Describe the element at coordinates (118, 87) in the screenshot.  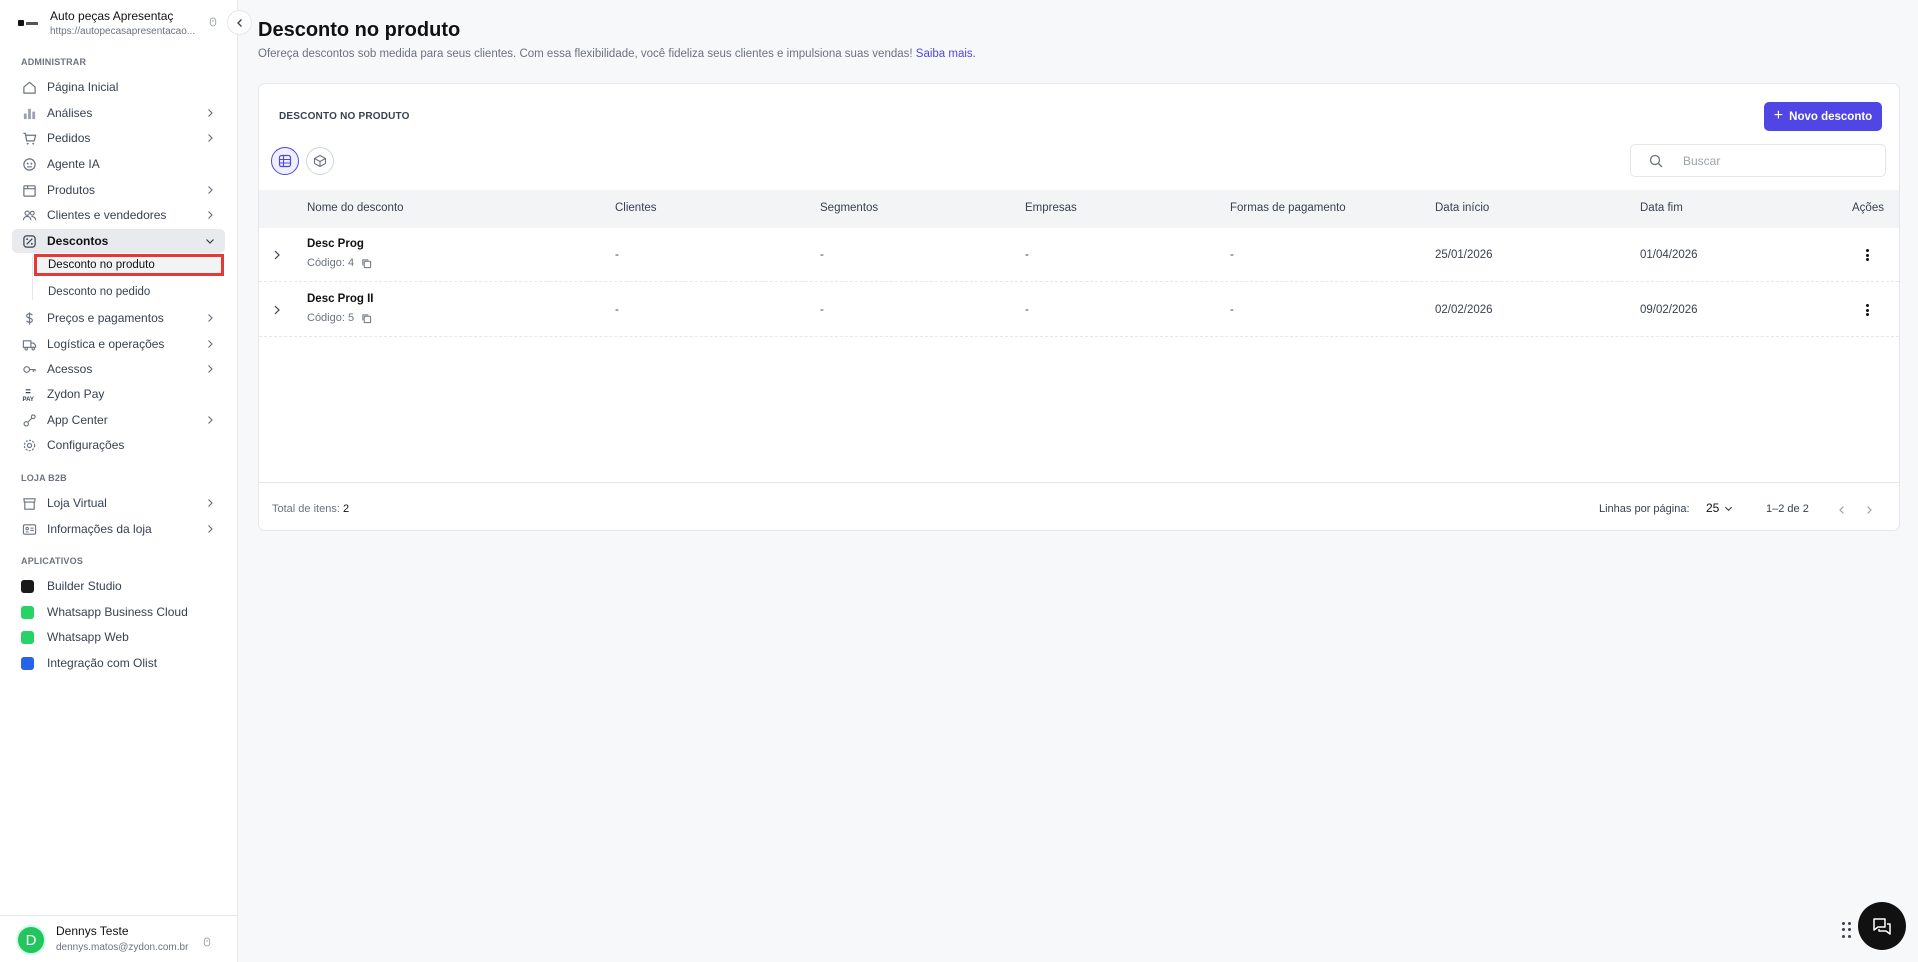
I see `sidebar-item-home: Página Inicial` at that location.